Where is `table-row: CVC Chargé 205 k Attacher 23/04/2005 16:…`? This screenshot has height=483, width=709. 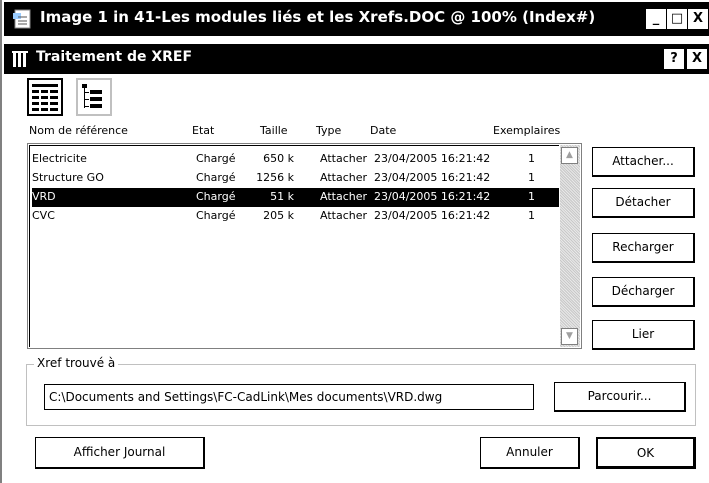
table-row: CVC Chargé 205 k Attacher 23/04/2005 16:… is located at coordinates (295, 216).